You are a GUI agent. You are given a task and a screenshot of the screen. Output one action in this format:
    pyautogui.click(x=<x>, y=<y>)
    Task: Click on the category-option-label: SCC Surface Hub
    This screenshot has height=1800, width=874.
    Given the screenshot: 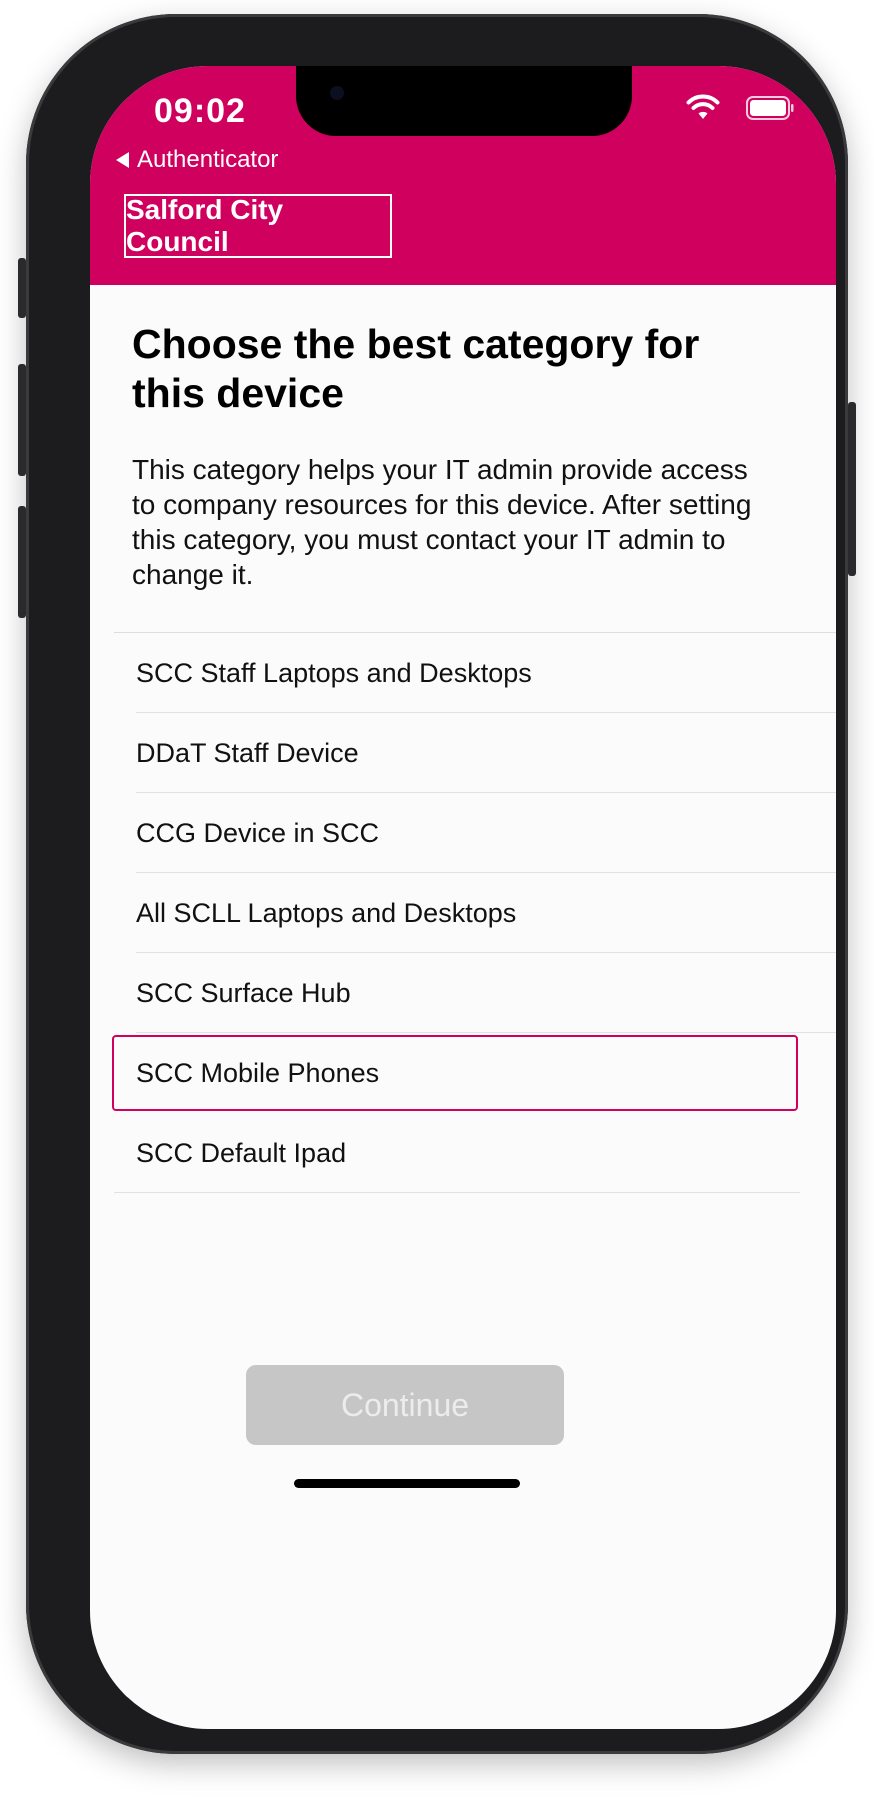 What is the action you would take?
    pyautogui.click(x=243, y=992)
    